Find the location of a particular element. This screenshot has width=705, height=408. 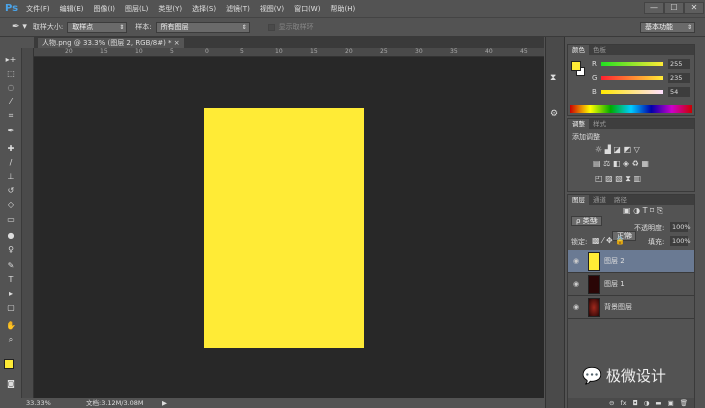

tab-color: 颜色 is located at coordinates (578, 50).